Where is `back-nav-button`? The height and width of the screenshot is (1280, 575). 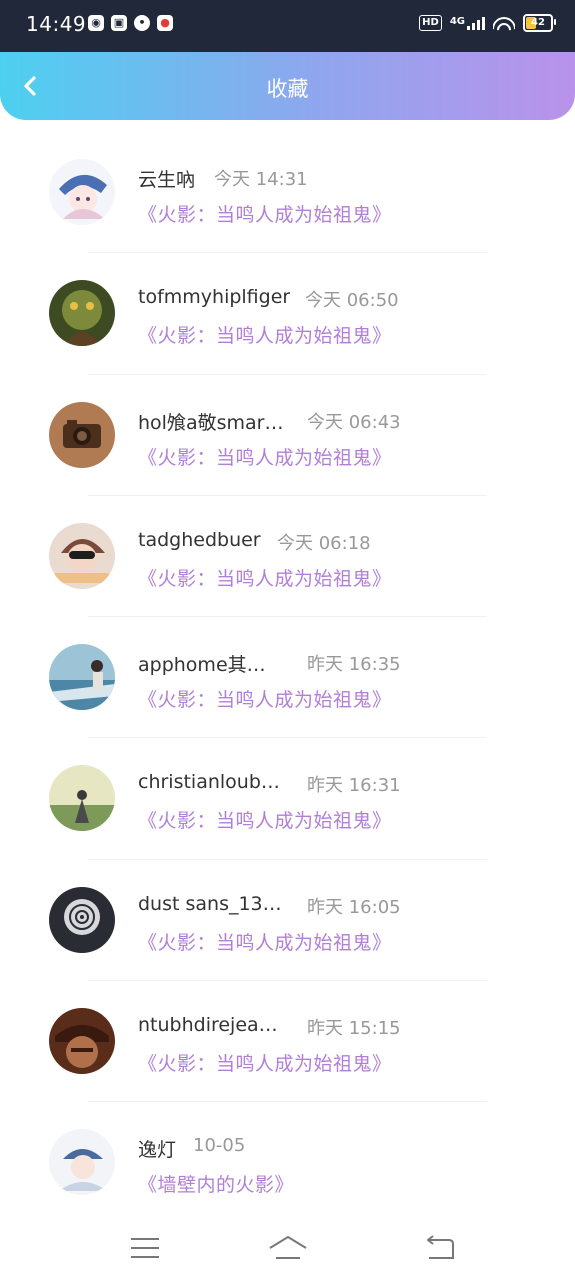
back-nav-button is located at coordinates (439, 1248).